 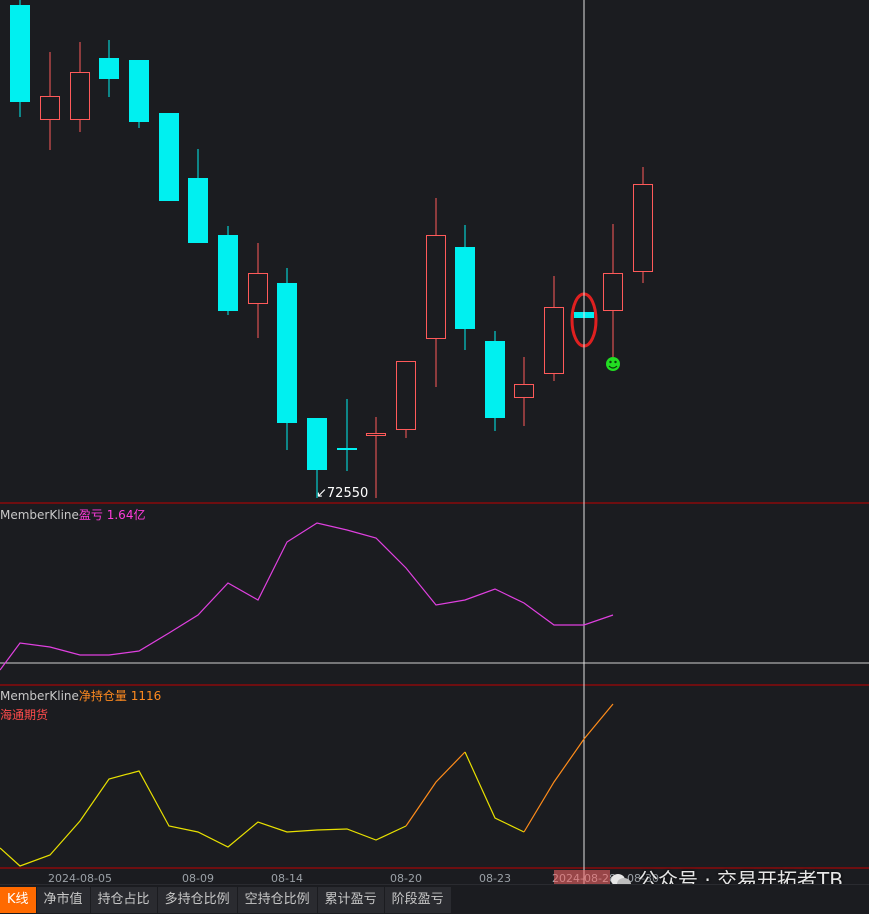 What do you see at coordinates (102, 696) in the screenshot?
I see `position-series-name: 净持仓量` at bounding box center [102, 696].